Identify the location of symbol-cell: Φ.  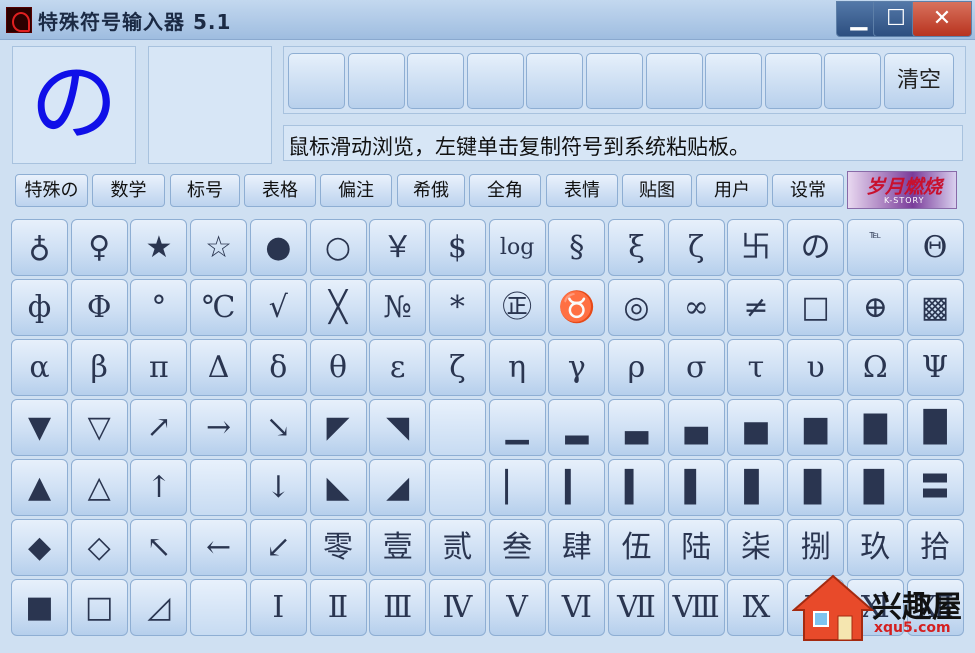
(99, 307).